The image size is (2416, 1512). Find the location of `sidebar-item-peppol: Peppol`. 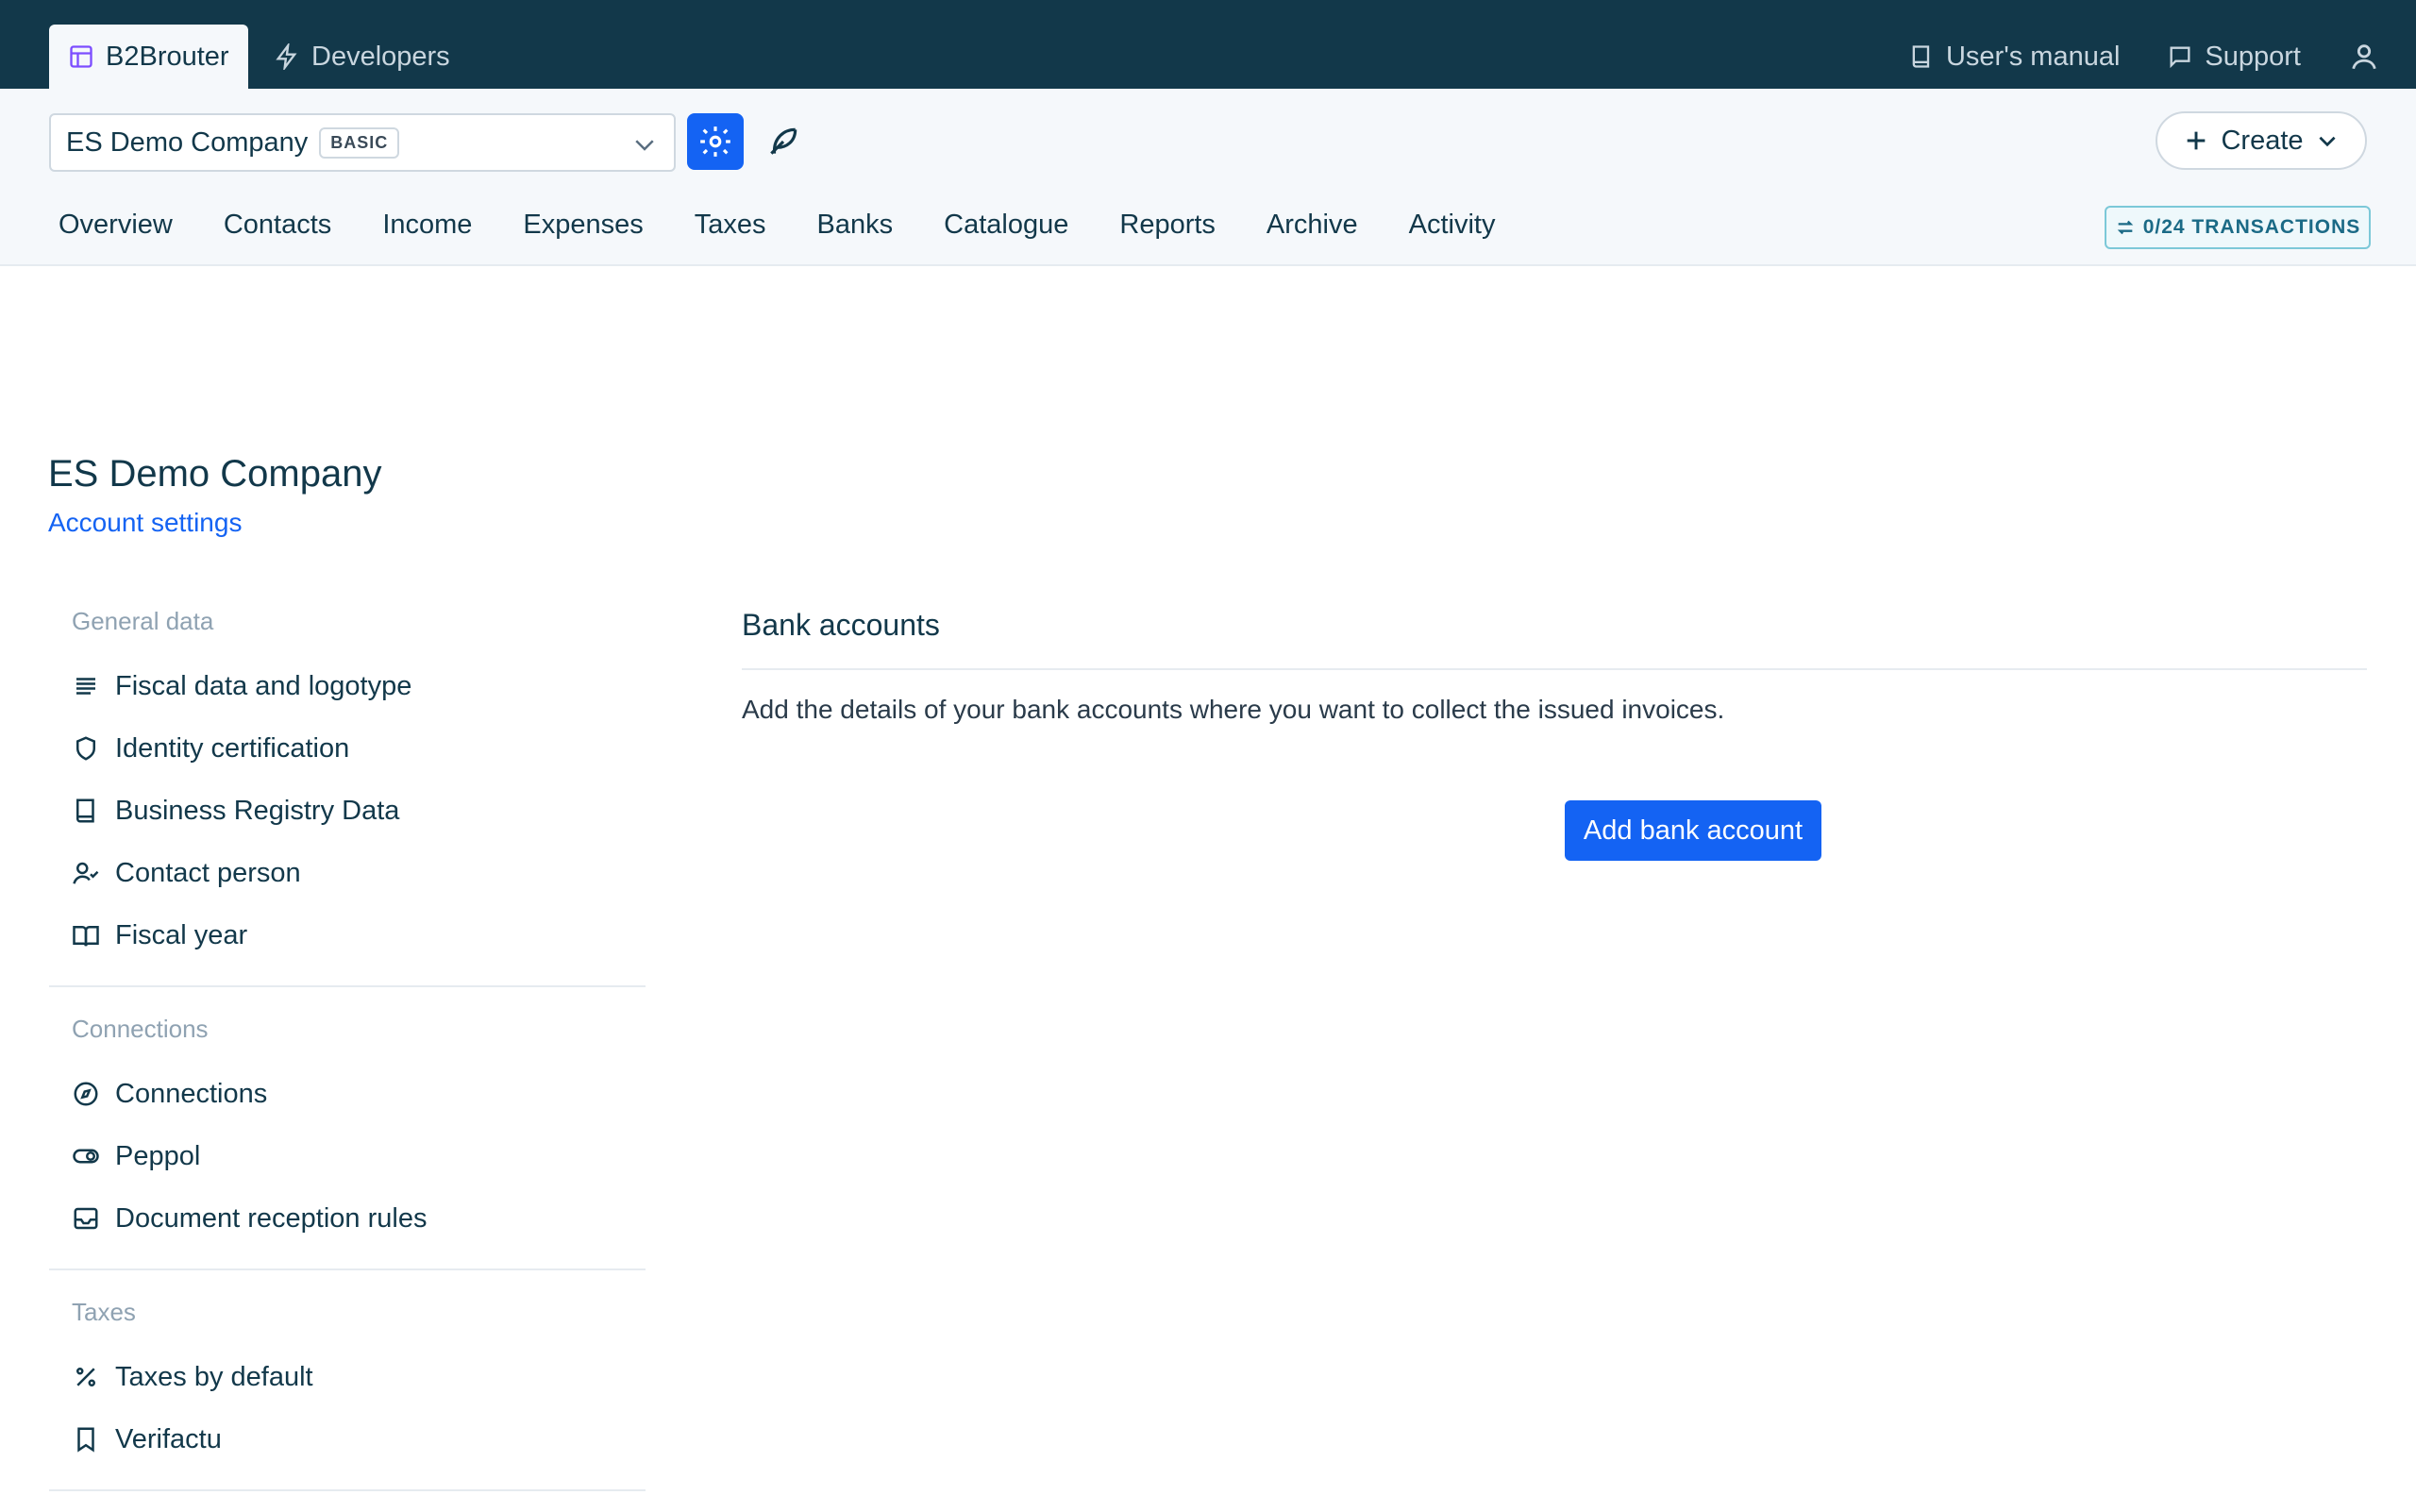

sidebar-item-peppol: Peppol is located at coordinates (348, 1156).